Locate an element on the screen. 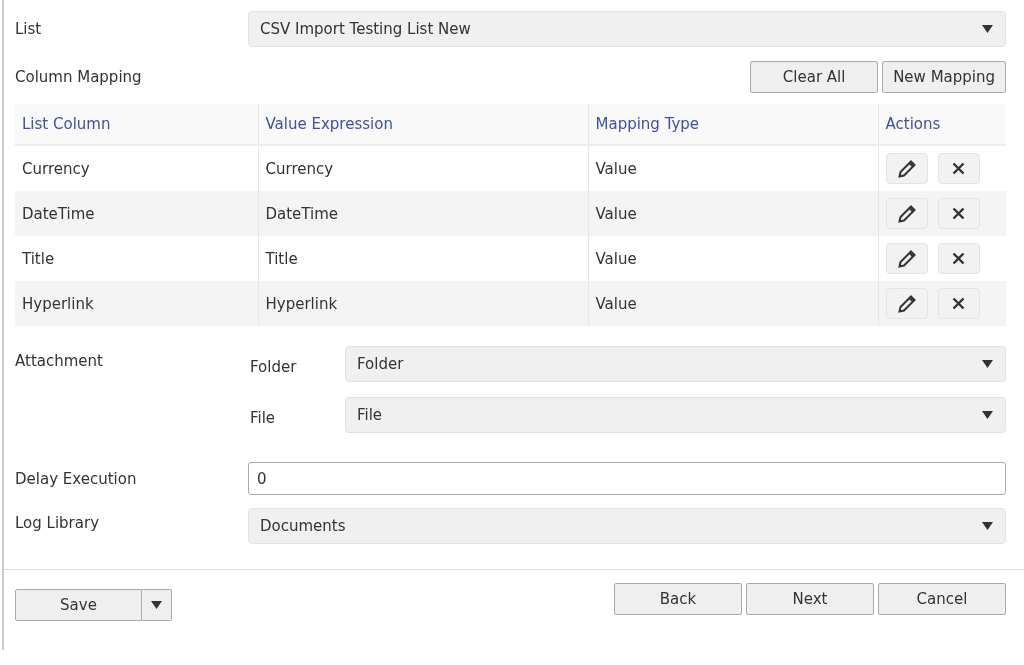 This screenshot has width=1024, height=665. column-header: Actions is located at coordinates (942, 124).